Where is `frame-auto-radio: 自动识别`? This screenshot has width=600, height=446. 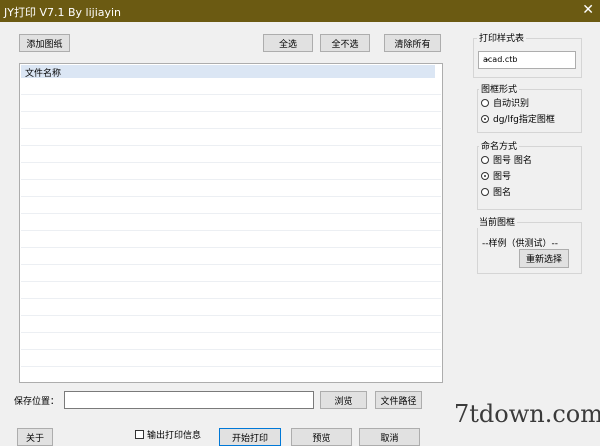
frame-auto-radio: 自动识别 is located at coordinates (505, 102).